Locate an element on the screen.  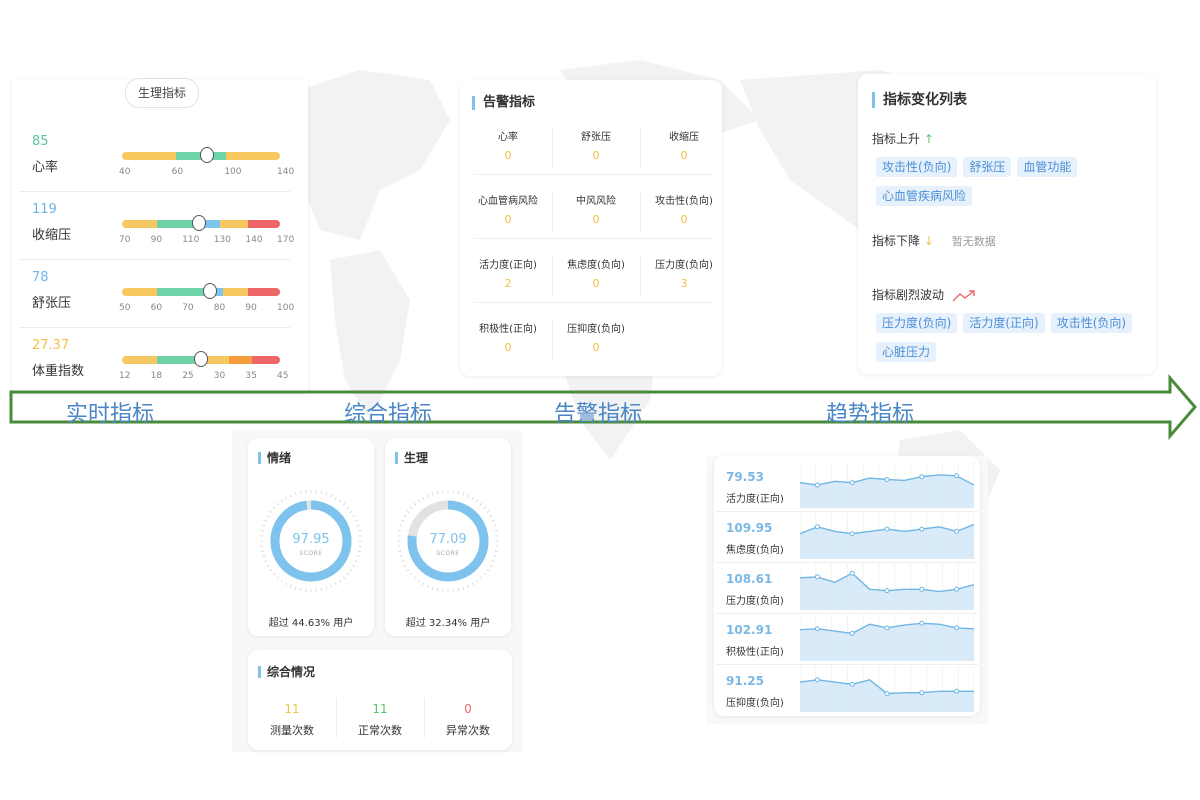
summary-card: 综合情况 11 测量次数 11 正常次数 0 异常次数 is located at coordinates (380, 700).